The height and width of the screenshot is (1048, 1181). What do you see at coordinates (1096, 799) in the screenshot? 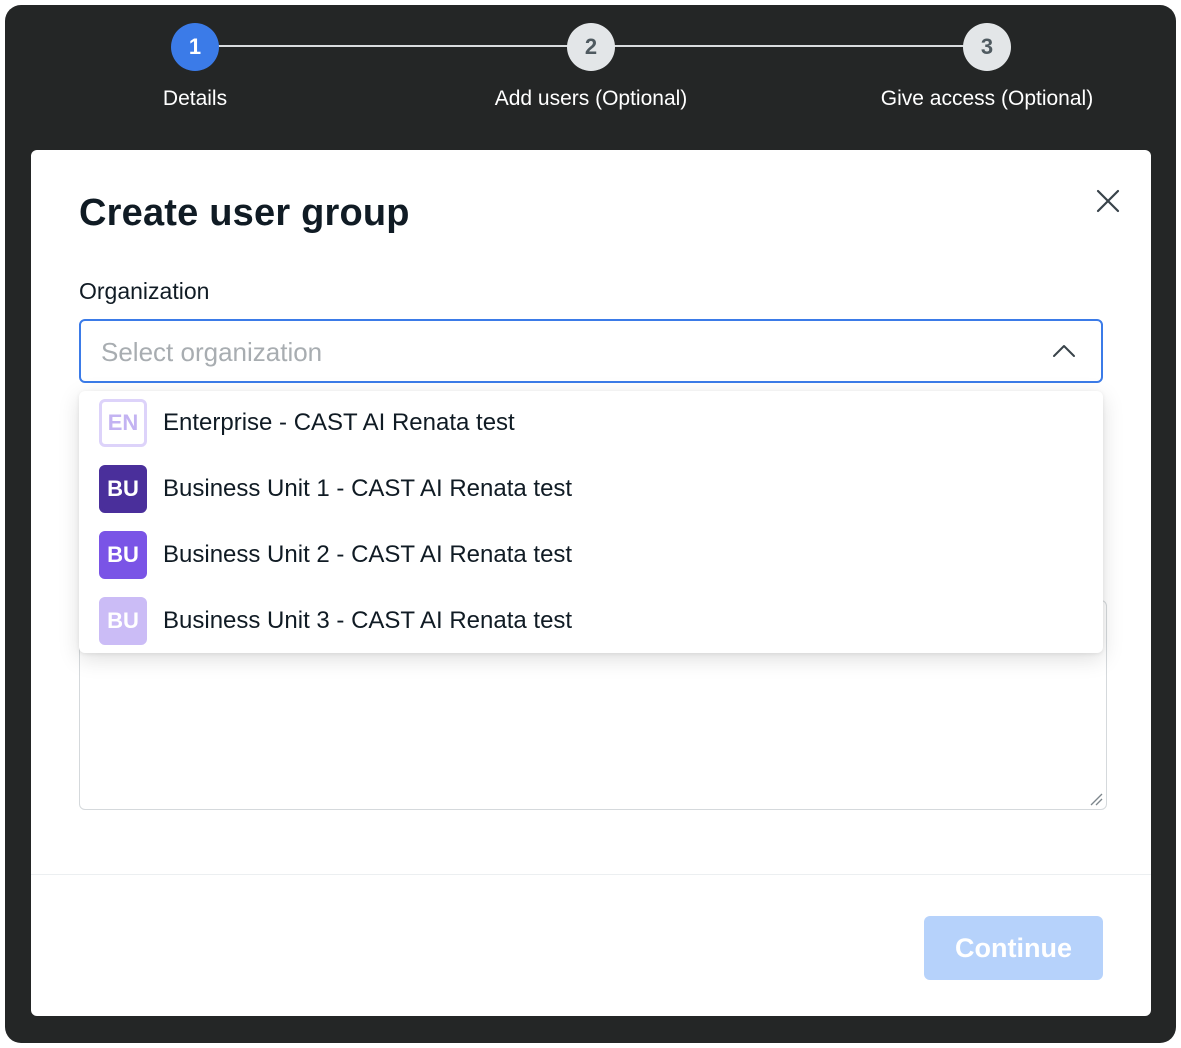
I see `resize-handle-icon` at bounding box center [1096, 799].